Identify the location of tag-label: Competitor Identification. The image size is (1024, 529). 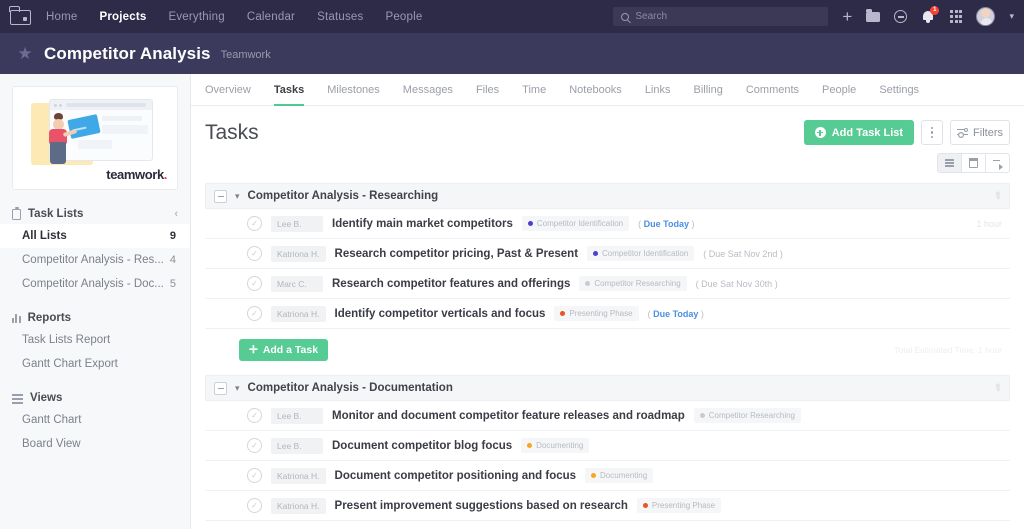
(645, 253).